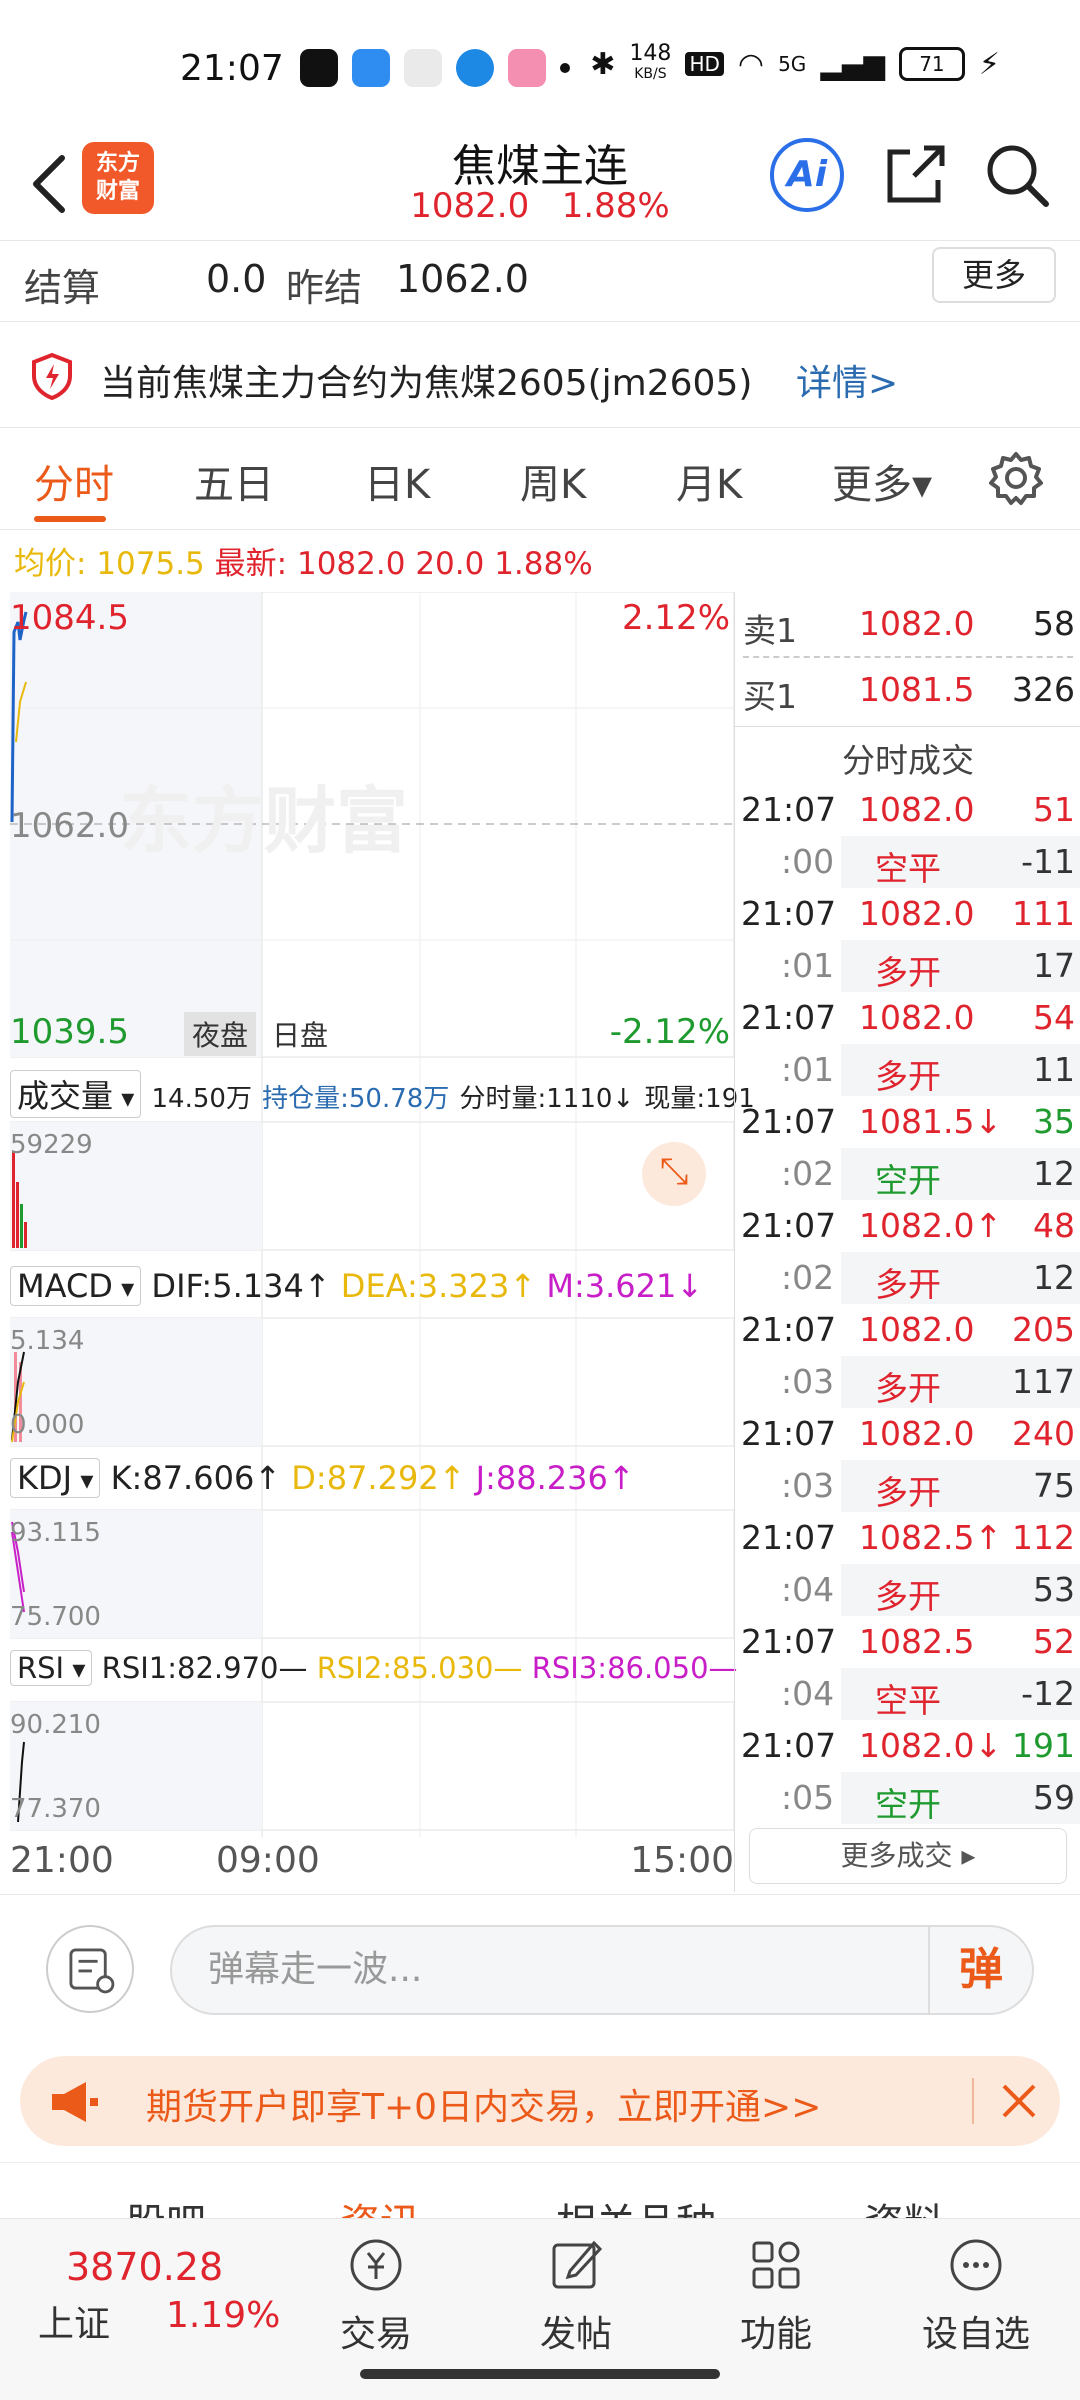  I want to click on gear-icon, so click(1016, 478).